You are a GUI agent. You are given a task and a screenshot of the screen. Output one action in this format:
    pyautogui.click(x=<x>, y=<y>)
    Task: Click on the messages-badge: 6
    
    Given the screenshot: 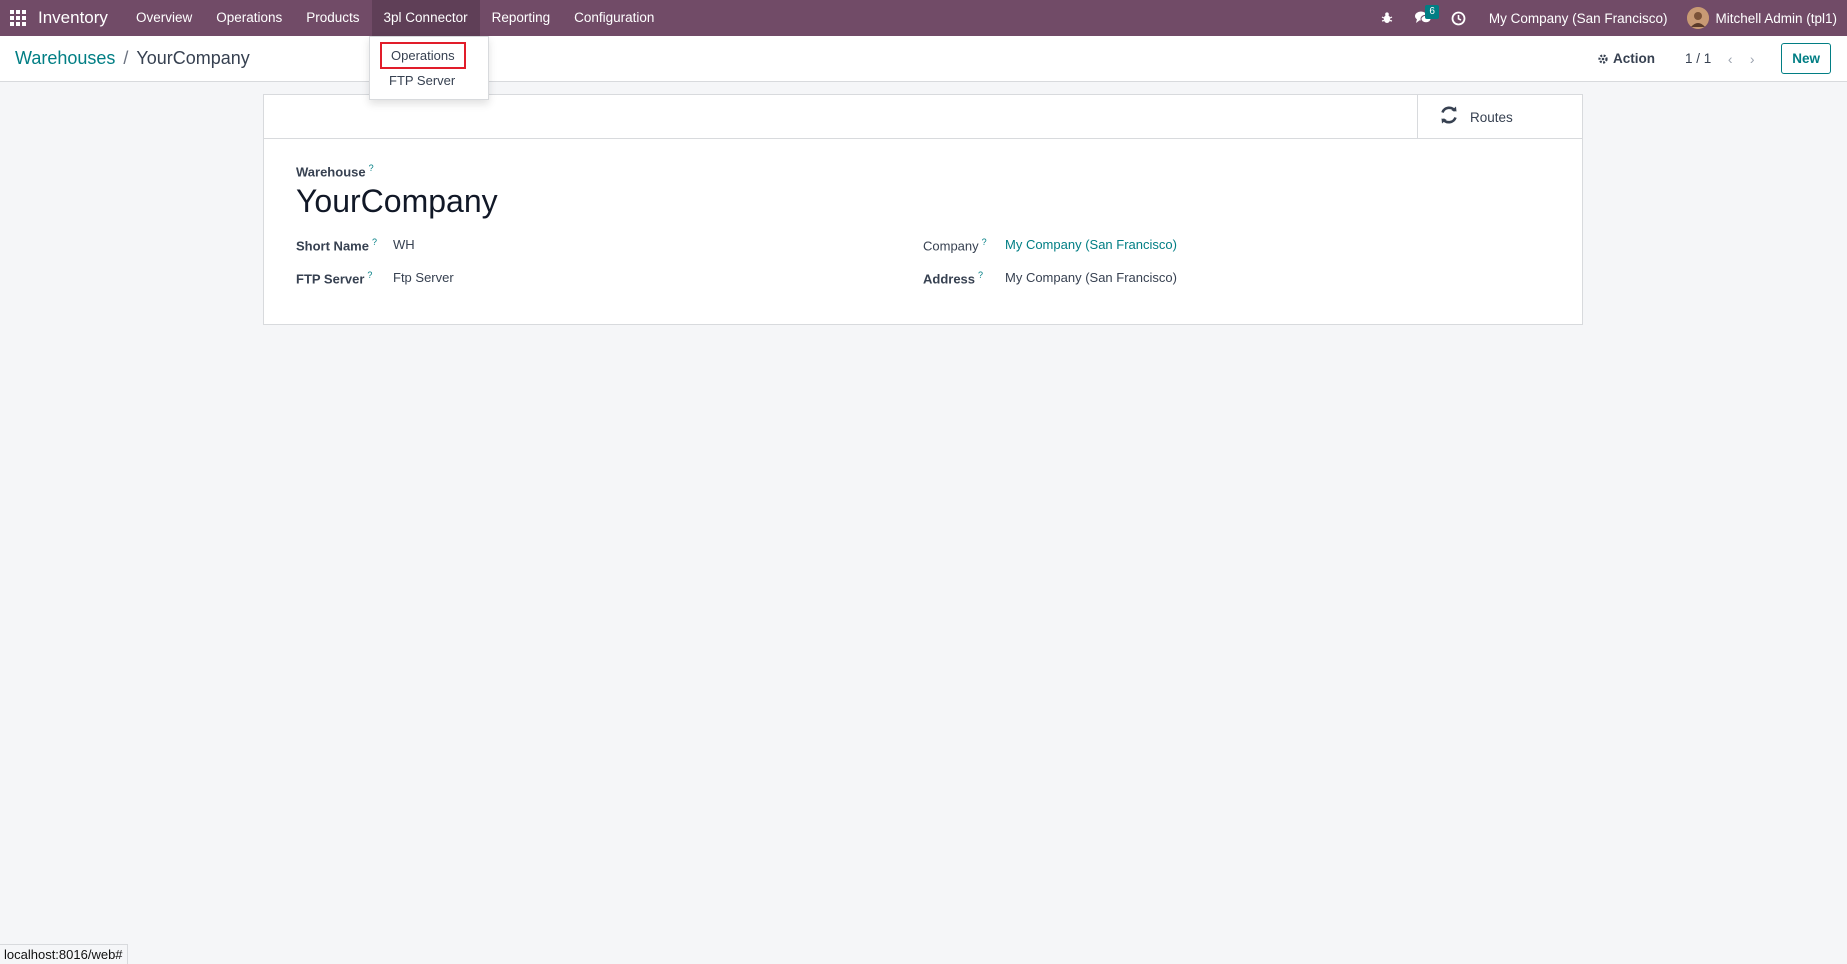 What is the action you would take?
    pyautogui.click(x=1432, y=12)
    